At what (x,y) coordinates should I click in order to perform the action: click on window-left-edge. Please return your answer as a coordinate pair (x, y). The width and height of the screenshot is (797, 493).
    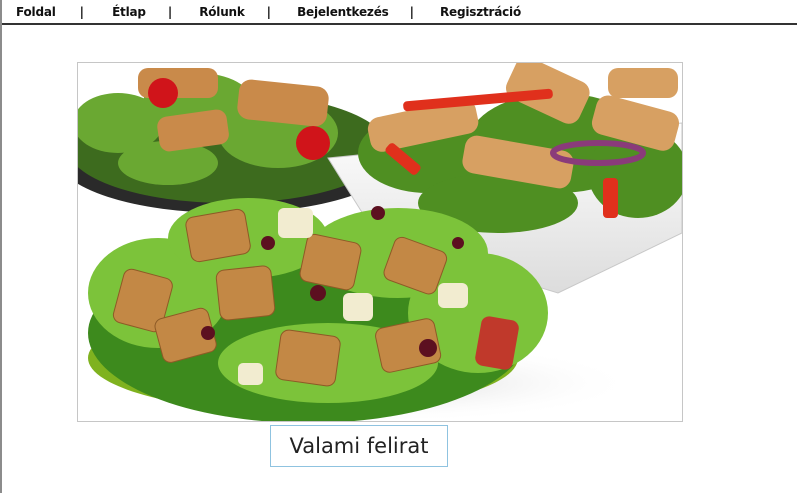
    Looking at the image, I should click on (1, 246).